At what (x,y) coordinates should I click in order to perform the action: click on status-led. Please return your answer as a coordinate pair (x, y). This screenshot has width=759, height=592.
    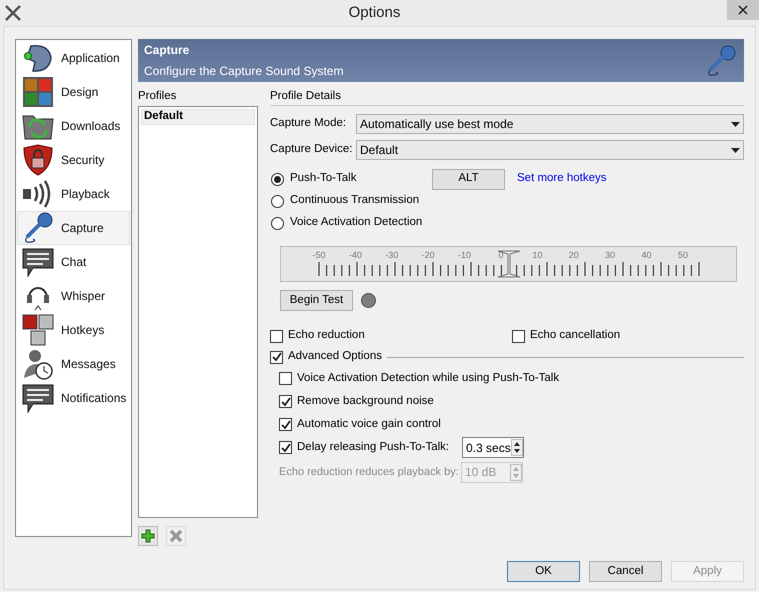
    Looking at the image, I should click on (368, 300).